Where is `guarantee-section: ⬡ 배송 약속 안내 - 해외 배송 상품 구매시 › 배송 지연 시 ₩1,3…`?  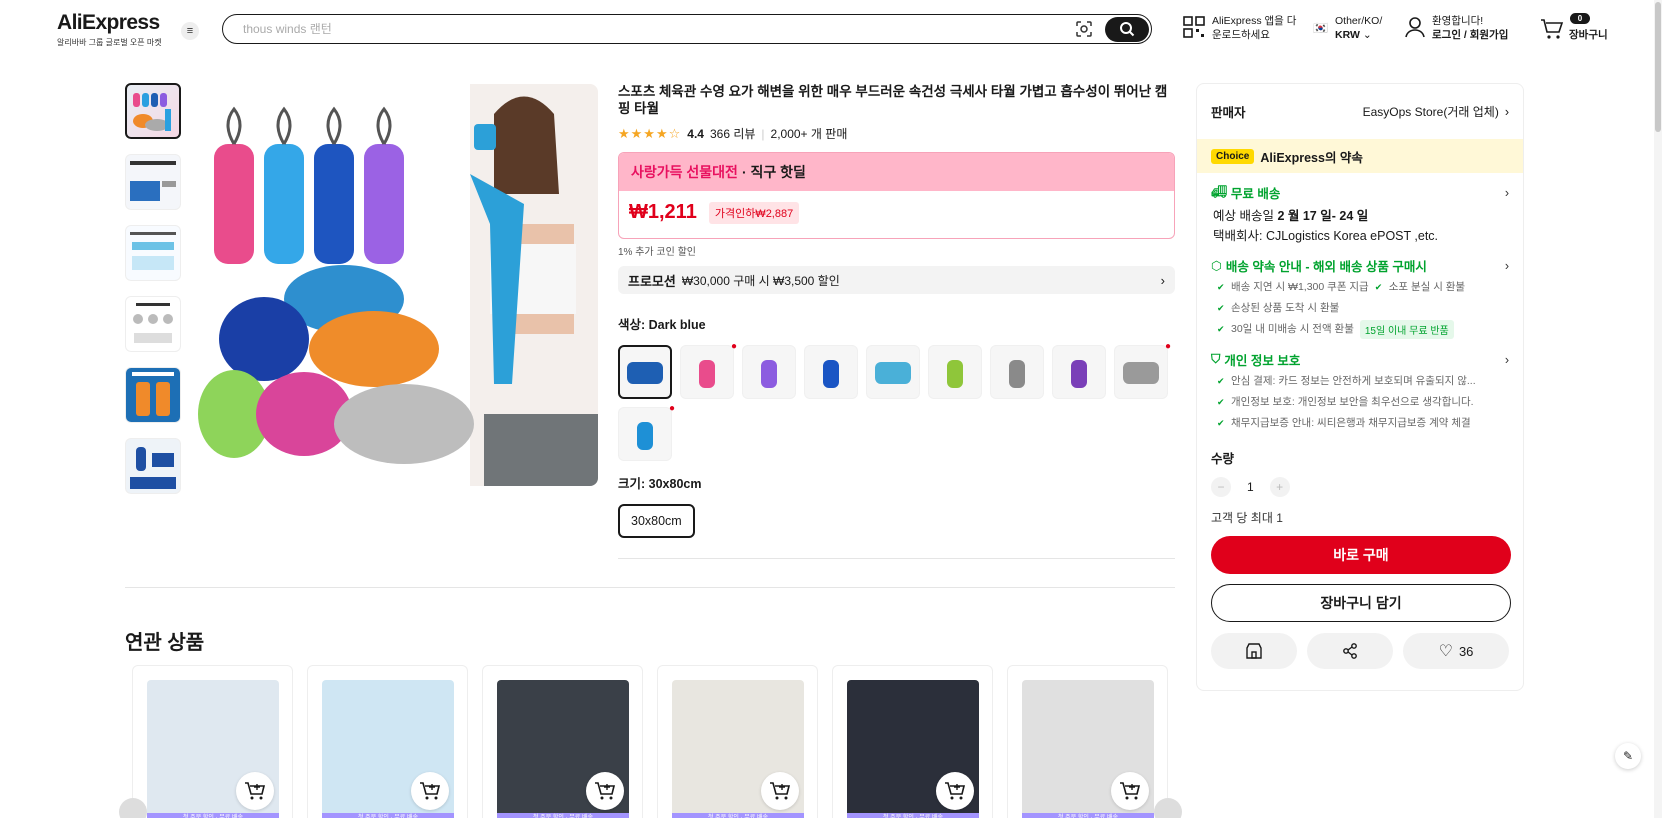
guarantee-section: ⬡ 배송 약속 안내 - 해외 배송 상품 구매시 › 배송 지연 시 ₩1,3… is located at coordinates (1360, 298).